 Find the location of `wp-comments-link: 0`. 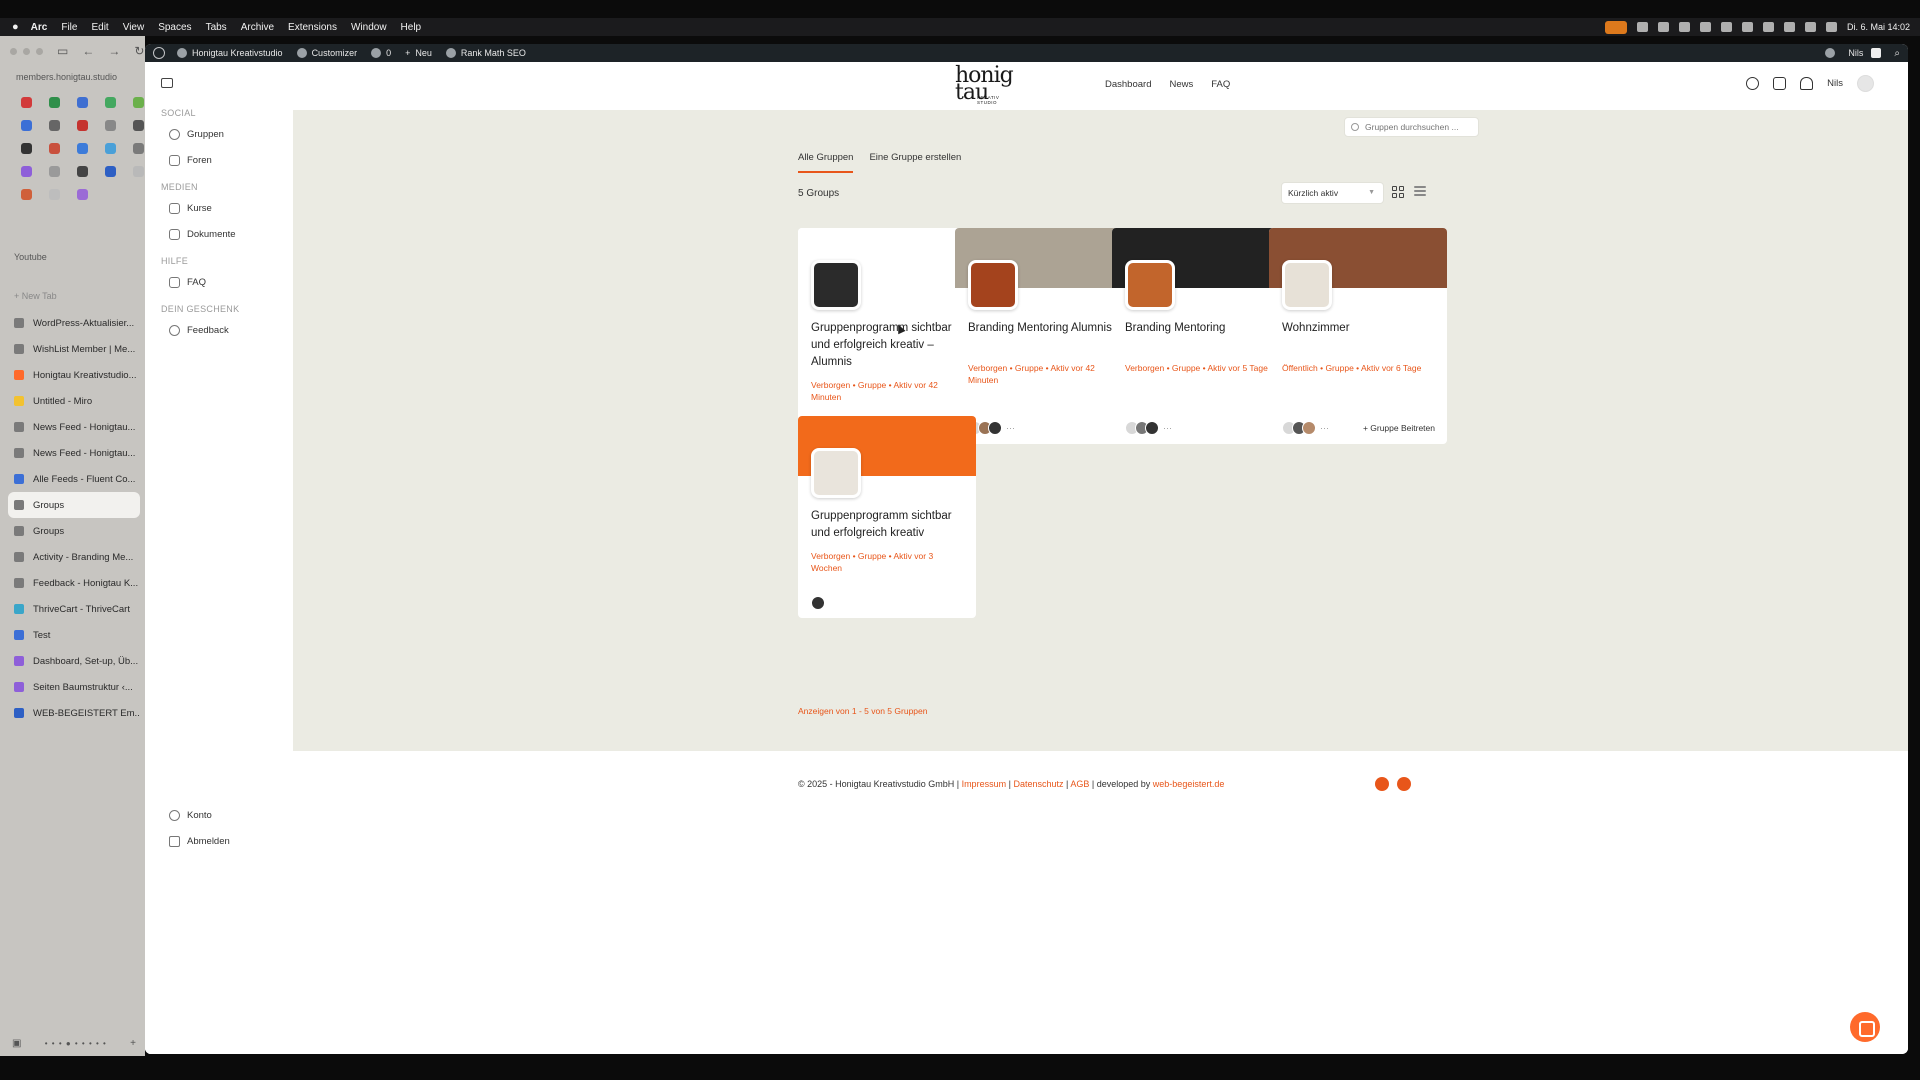

wp-comments-link: 0 is located at coordinates (381, 53).